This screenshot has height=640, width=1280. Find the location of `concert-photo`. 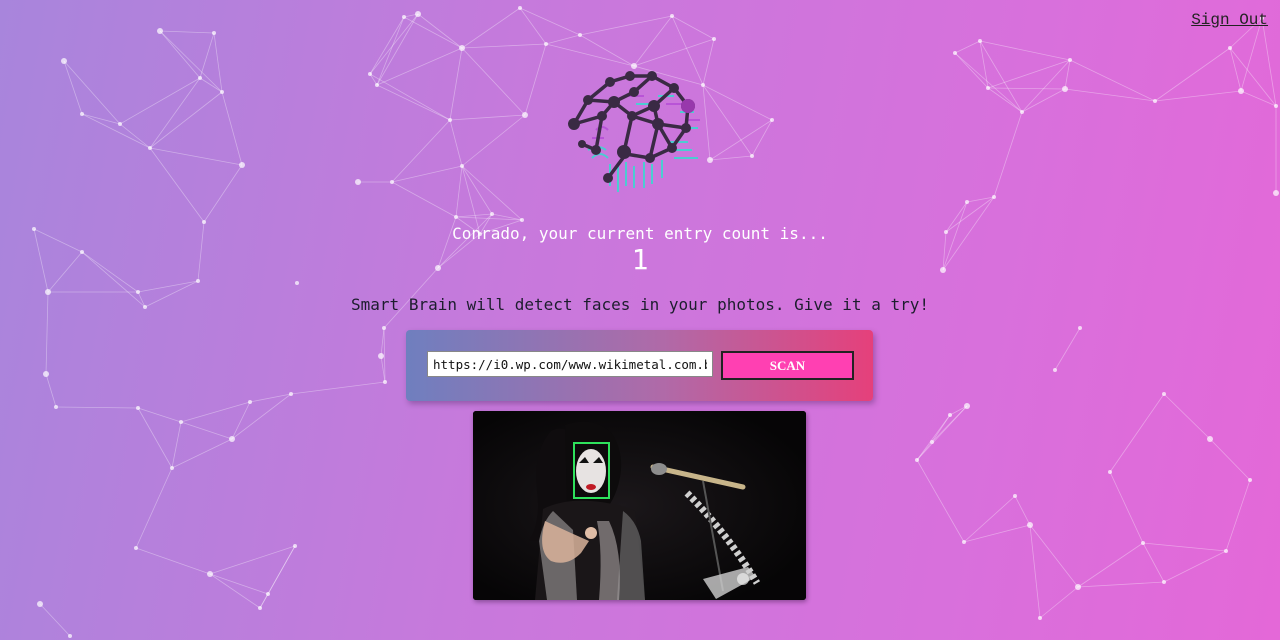

concert-photo is located at coordinates (639, 505).